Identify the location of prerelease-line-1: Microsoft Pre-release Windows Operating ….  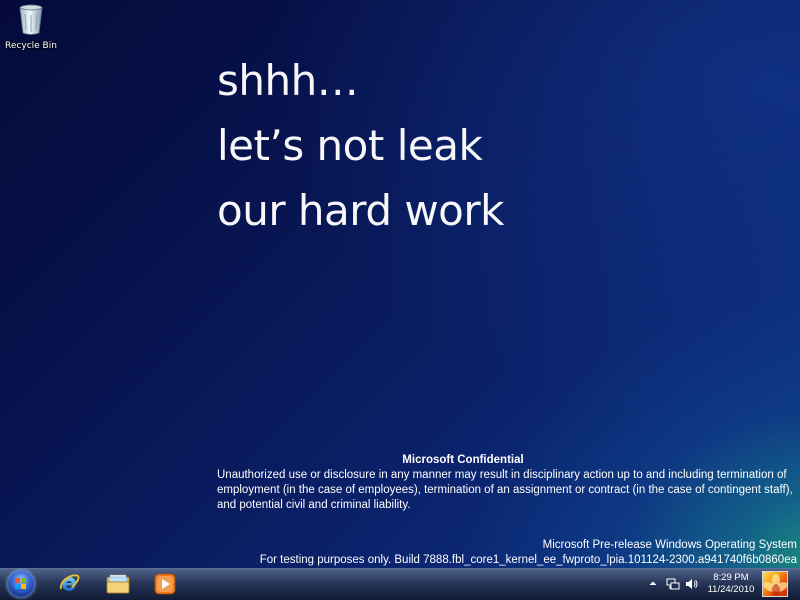
(669, 545).